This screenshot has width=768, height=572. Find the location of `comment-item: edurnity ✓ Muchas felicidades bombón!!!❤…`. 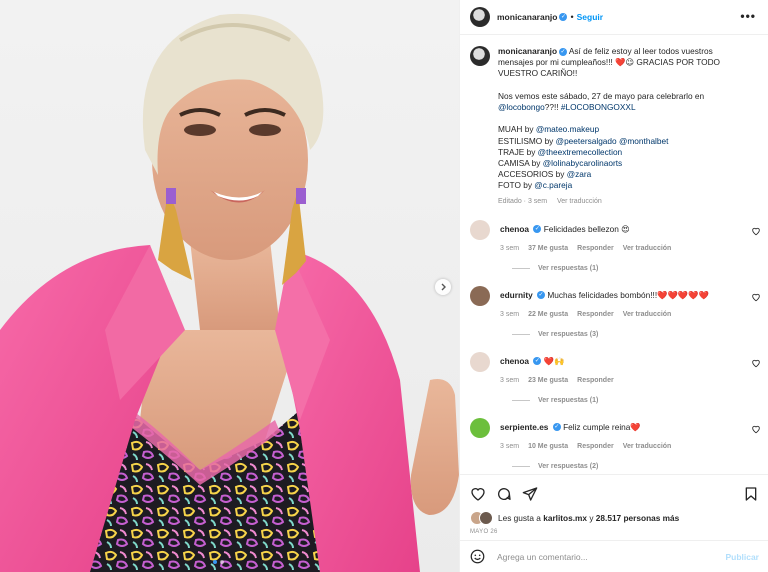

comment-item: edurnity ✓ Muchas felicidades bombón!!!❤… is located at coordinates (614, 311).